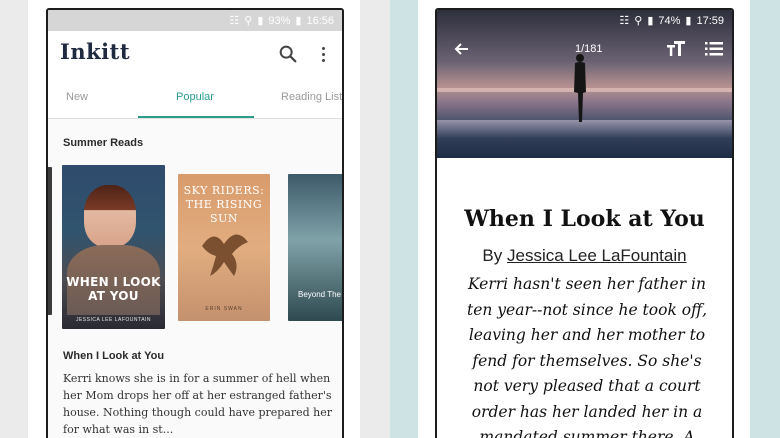 The image size is (780, 438). Describe the element at coordinates (195, 54) in the screenshot. I see `app-bar: Inkitt` at that location.